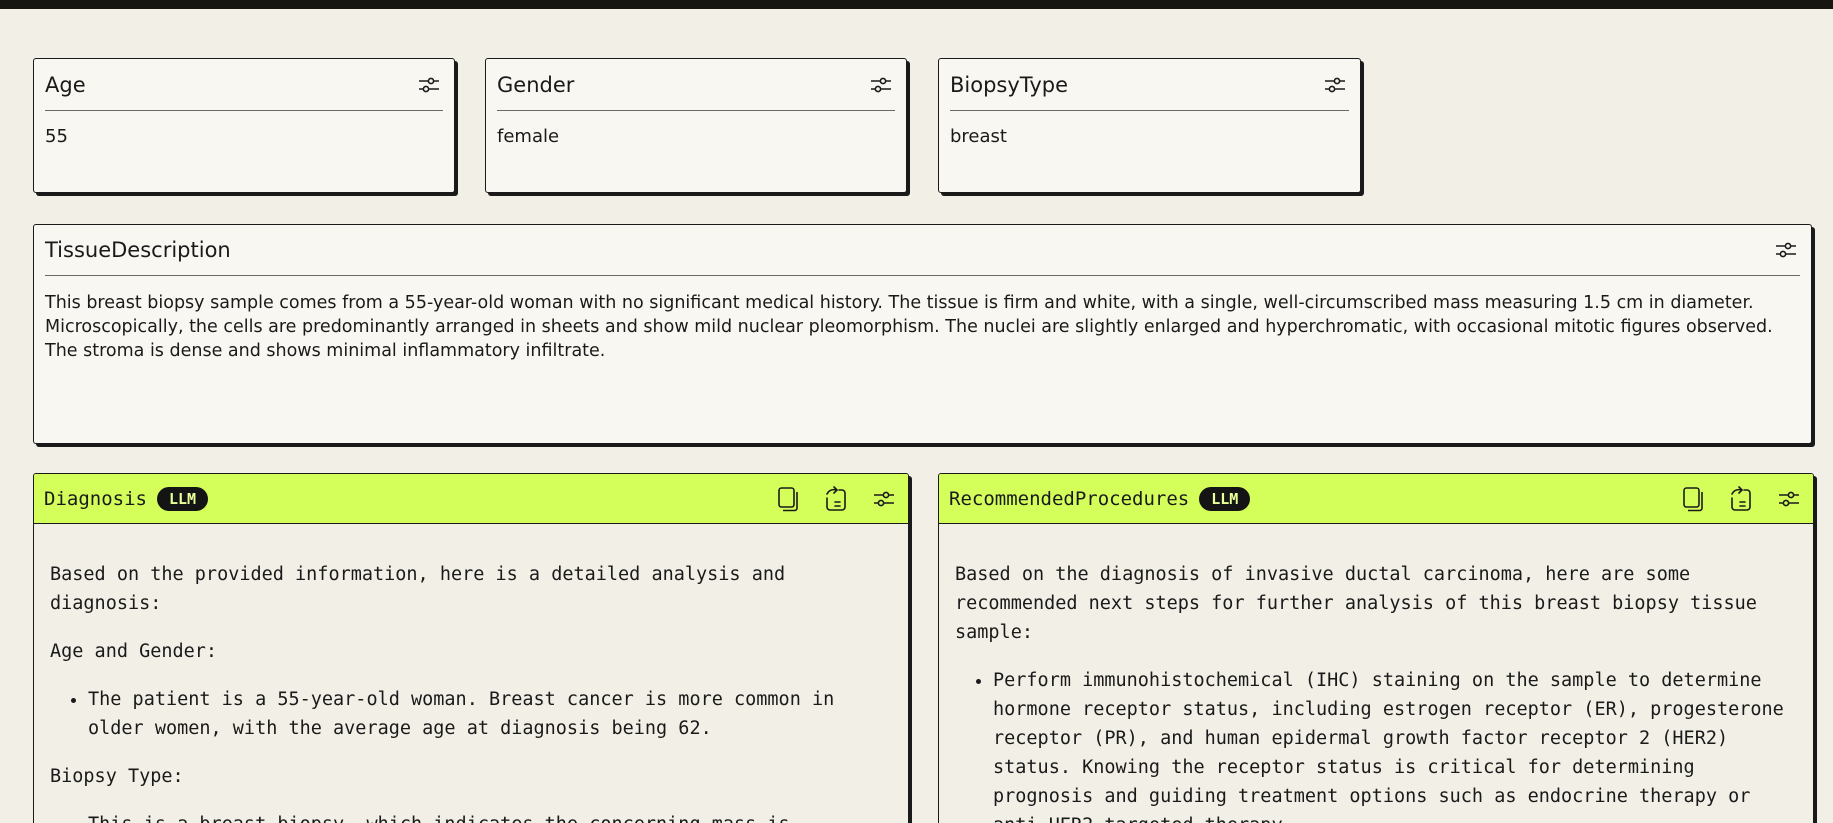  Describe the element at coordinates (696, 129) in the screenshot. I see `gender-field-value: female` at that location.